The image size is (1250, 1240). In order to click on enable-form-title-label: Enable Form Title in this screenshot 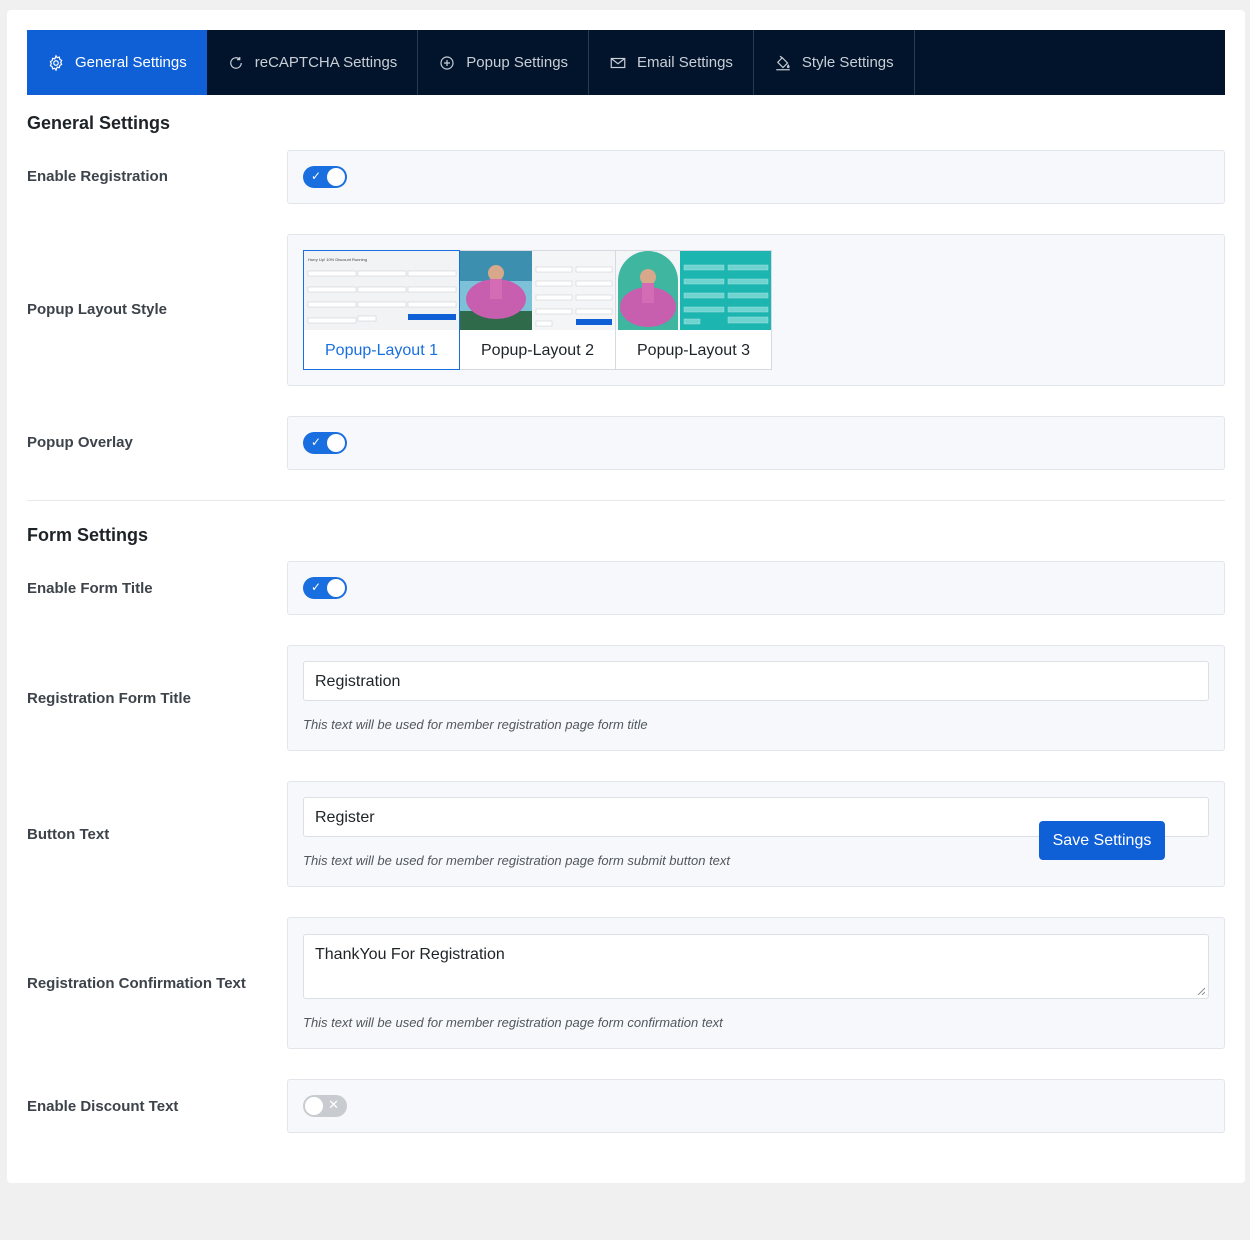, I will do `click(90, 588)`.